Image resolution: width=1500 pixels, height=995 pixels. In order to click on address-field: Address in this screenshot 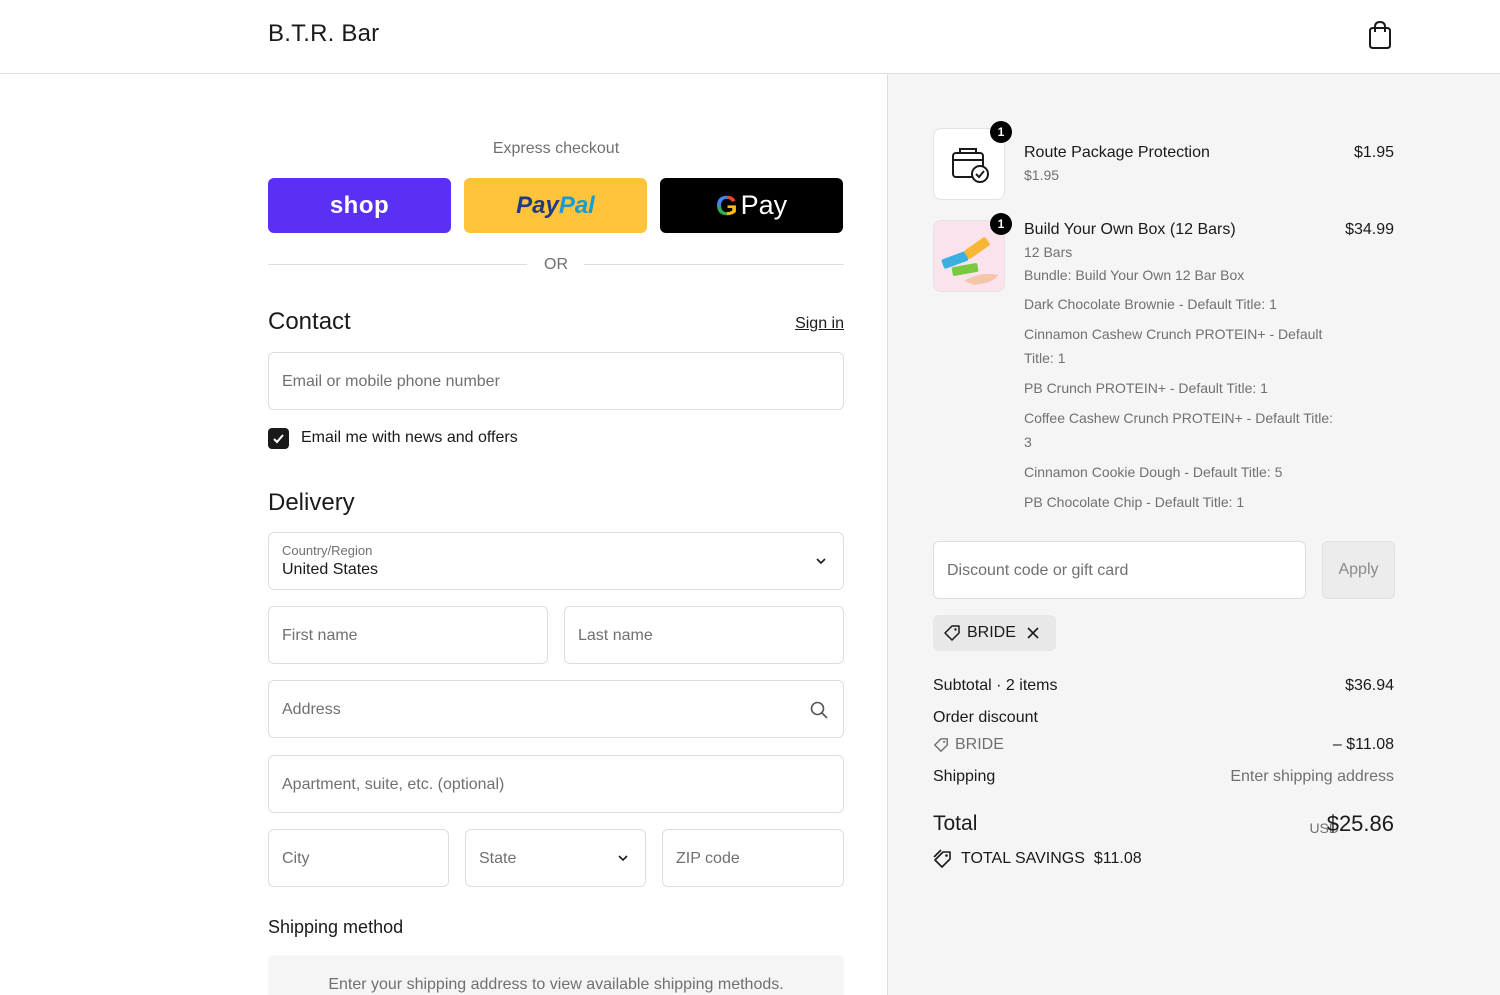, I will do `click(556, 709)`.